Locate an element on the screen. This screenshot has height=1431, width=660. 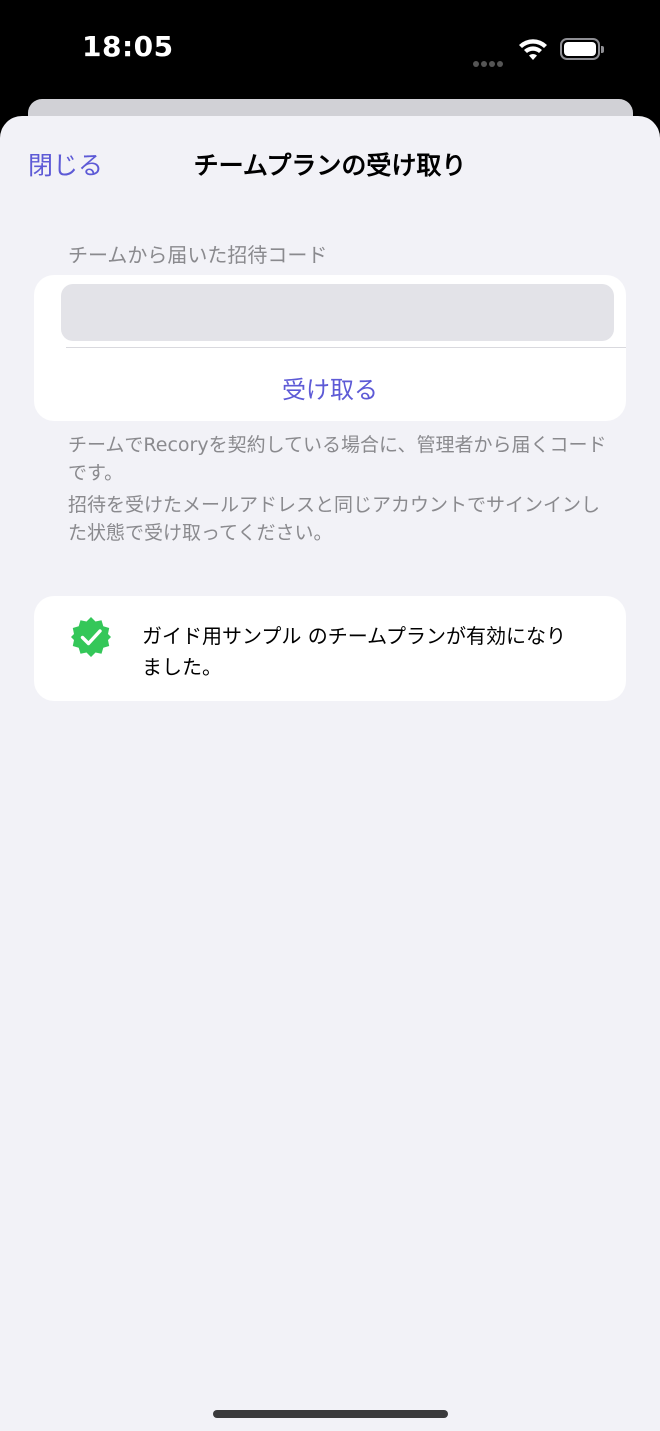
home-indicator is located at coordinates (330, 1414).